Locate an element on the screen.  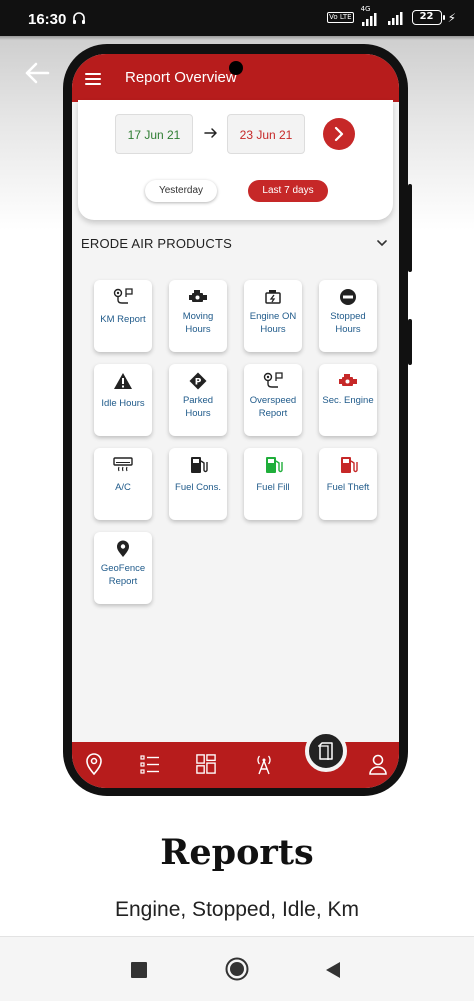
secondary-engine-icon is located at coordinates (348, 380).